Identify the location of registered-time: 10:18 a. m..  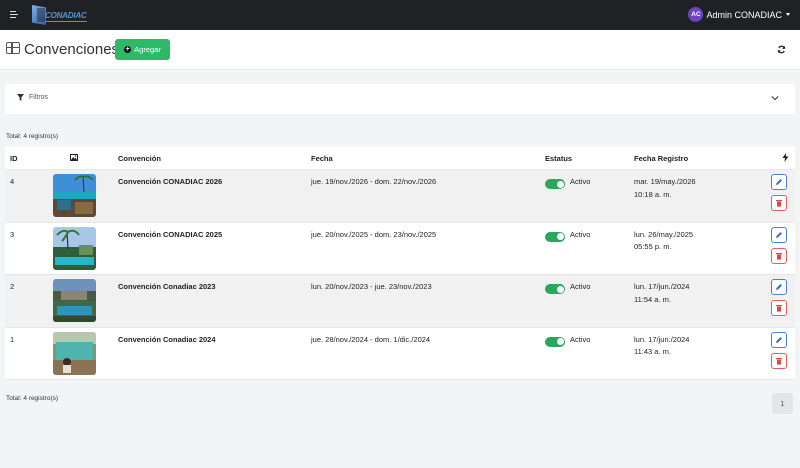
(653, 194).